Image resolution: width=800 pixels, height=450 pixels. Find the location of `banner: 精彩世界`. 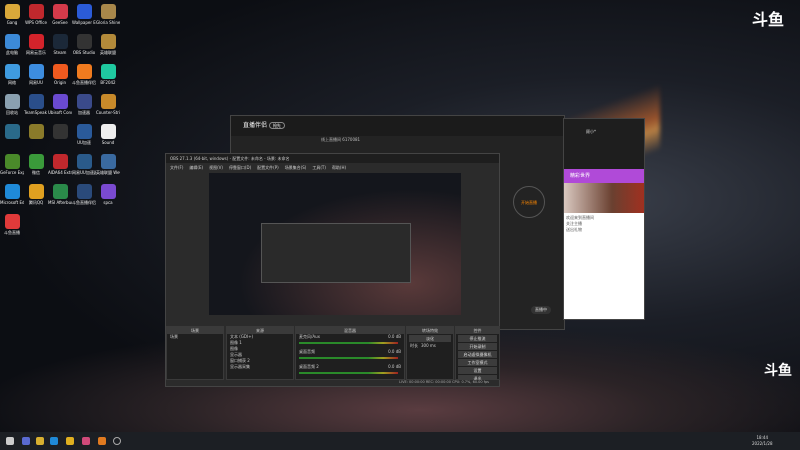

banner: 精彩世界 is located at coordinates (604, 176).